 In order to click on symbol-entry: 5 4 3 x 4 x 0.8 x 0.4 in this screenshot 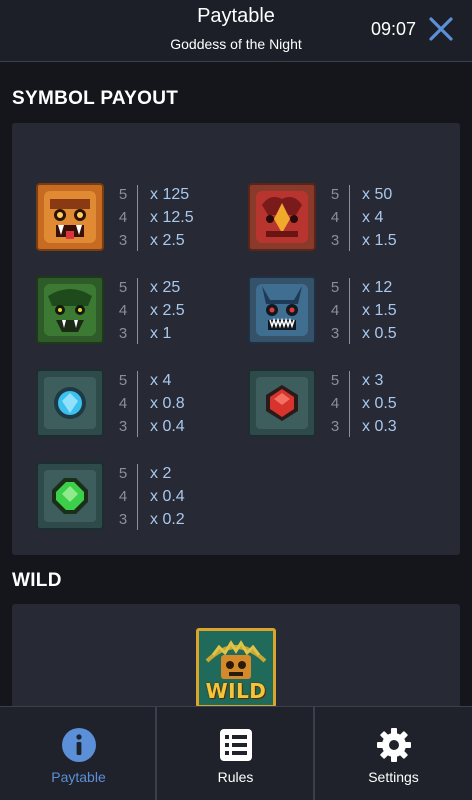, I will do `click(136, 404)`.